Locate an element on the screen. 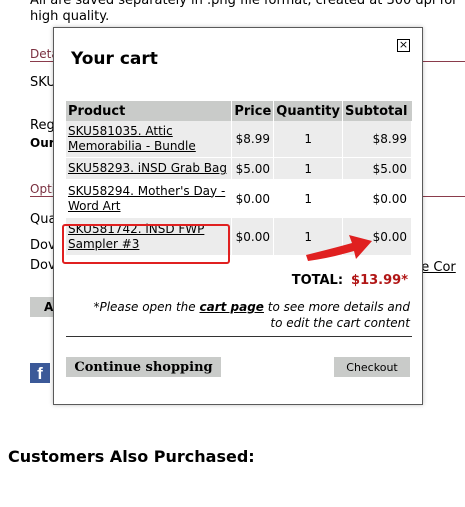  column-header-product: Product is located at coordinates (149, 111).